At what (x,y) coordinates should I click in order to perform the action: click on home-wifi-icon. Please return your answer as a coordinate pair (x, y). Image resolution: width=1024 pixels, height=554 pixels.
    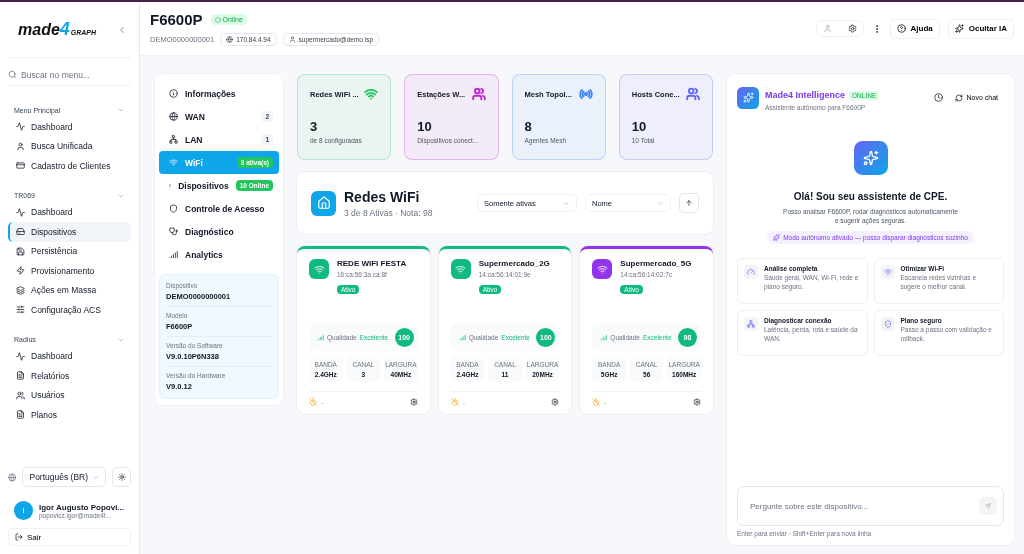
    Looking at the image, I should click on (323, 203).